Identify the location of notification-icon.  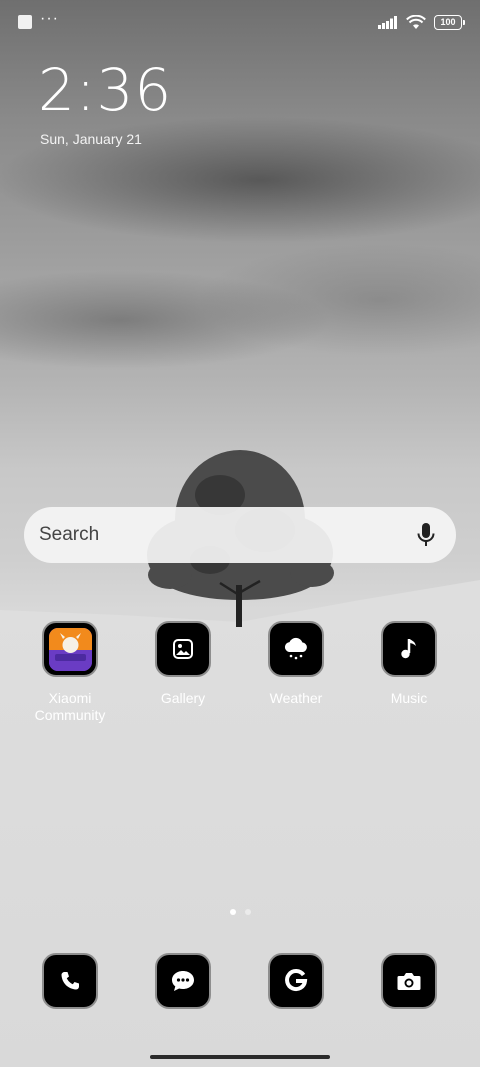
(25, 22).